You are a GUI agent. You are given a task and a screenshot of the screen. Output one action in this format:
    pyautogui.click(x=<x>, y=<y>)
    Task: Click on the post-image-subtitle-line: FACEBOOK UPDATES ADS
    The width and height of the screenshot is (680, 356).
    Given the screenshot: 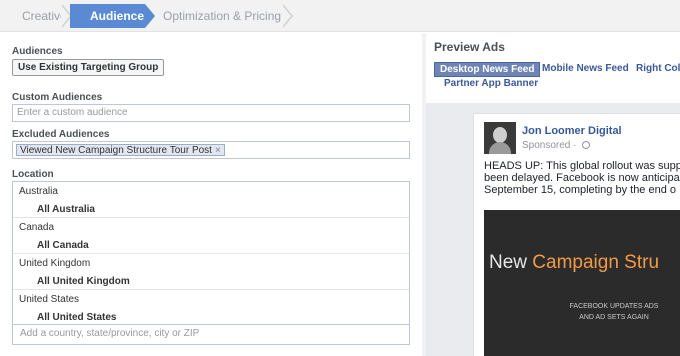 What is the action you would take?
    pyautogui.click(x=614, y=306)
    